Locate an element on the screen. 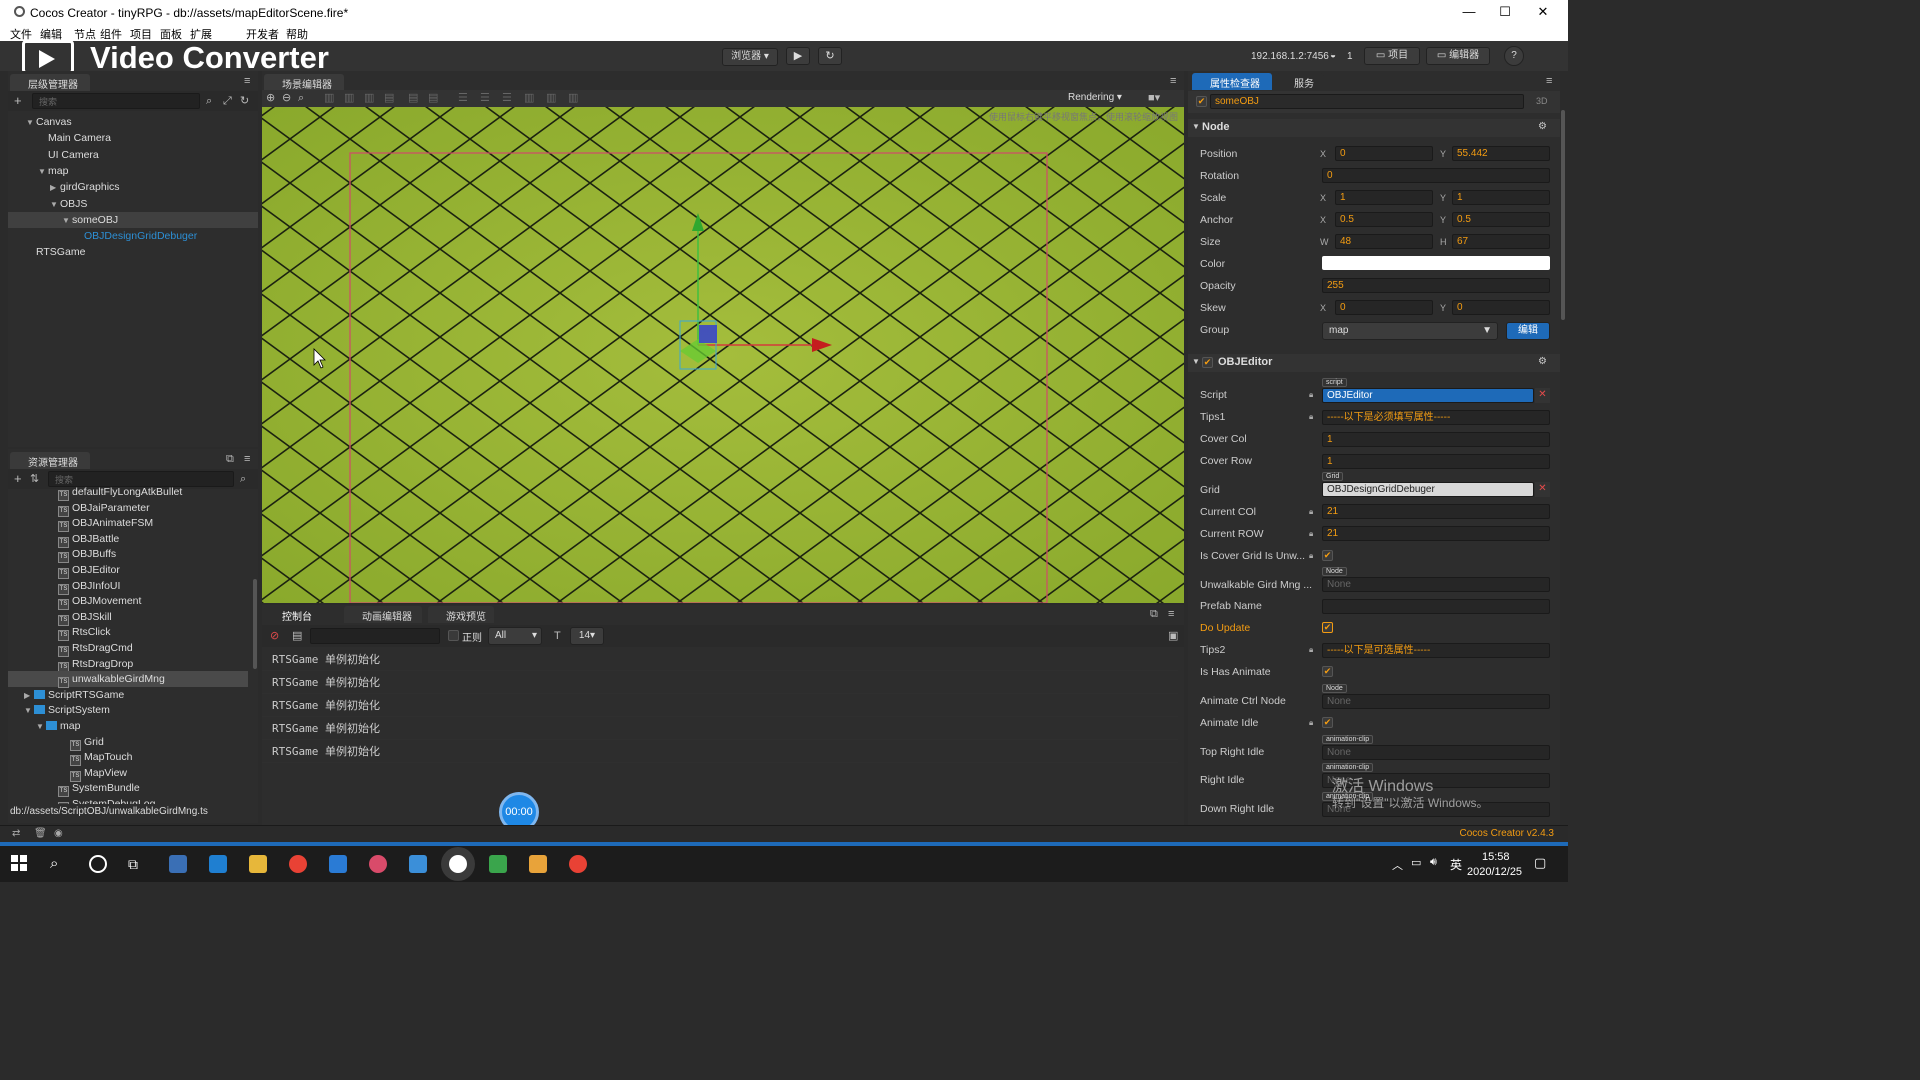 The image size is (1920, 1080). asset-item: TS OBJSkill is located at coordinates (128, 617).